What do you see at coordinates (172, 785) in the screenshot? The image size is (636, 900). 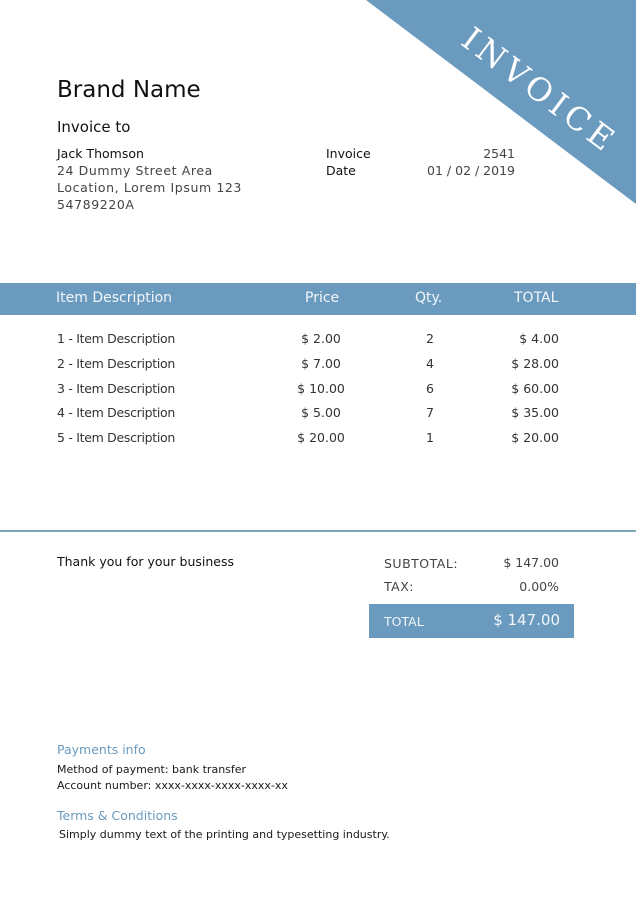 I see `account-number: Account number: xxxx-xxxx-xxxx-xxxx-xx` at bounding box center [172, 785].